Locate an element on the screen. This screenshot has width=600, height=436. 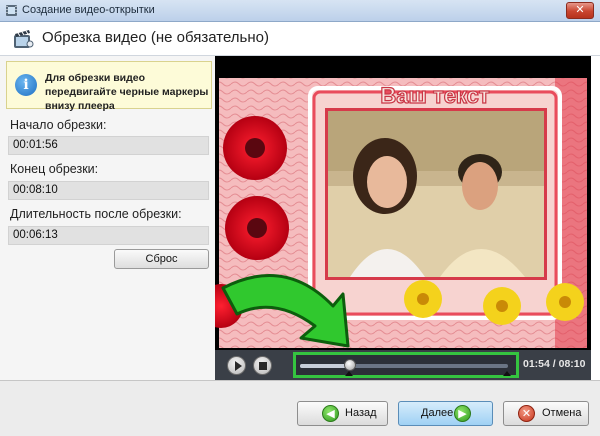
stop-button is located at coordinates (262, 365).